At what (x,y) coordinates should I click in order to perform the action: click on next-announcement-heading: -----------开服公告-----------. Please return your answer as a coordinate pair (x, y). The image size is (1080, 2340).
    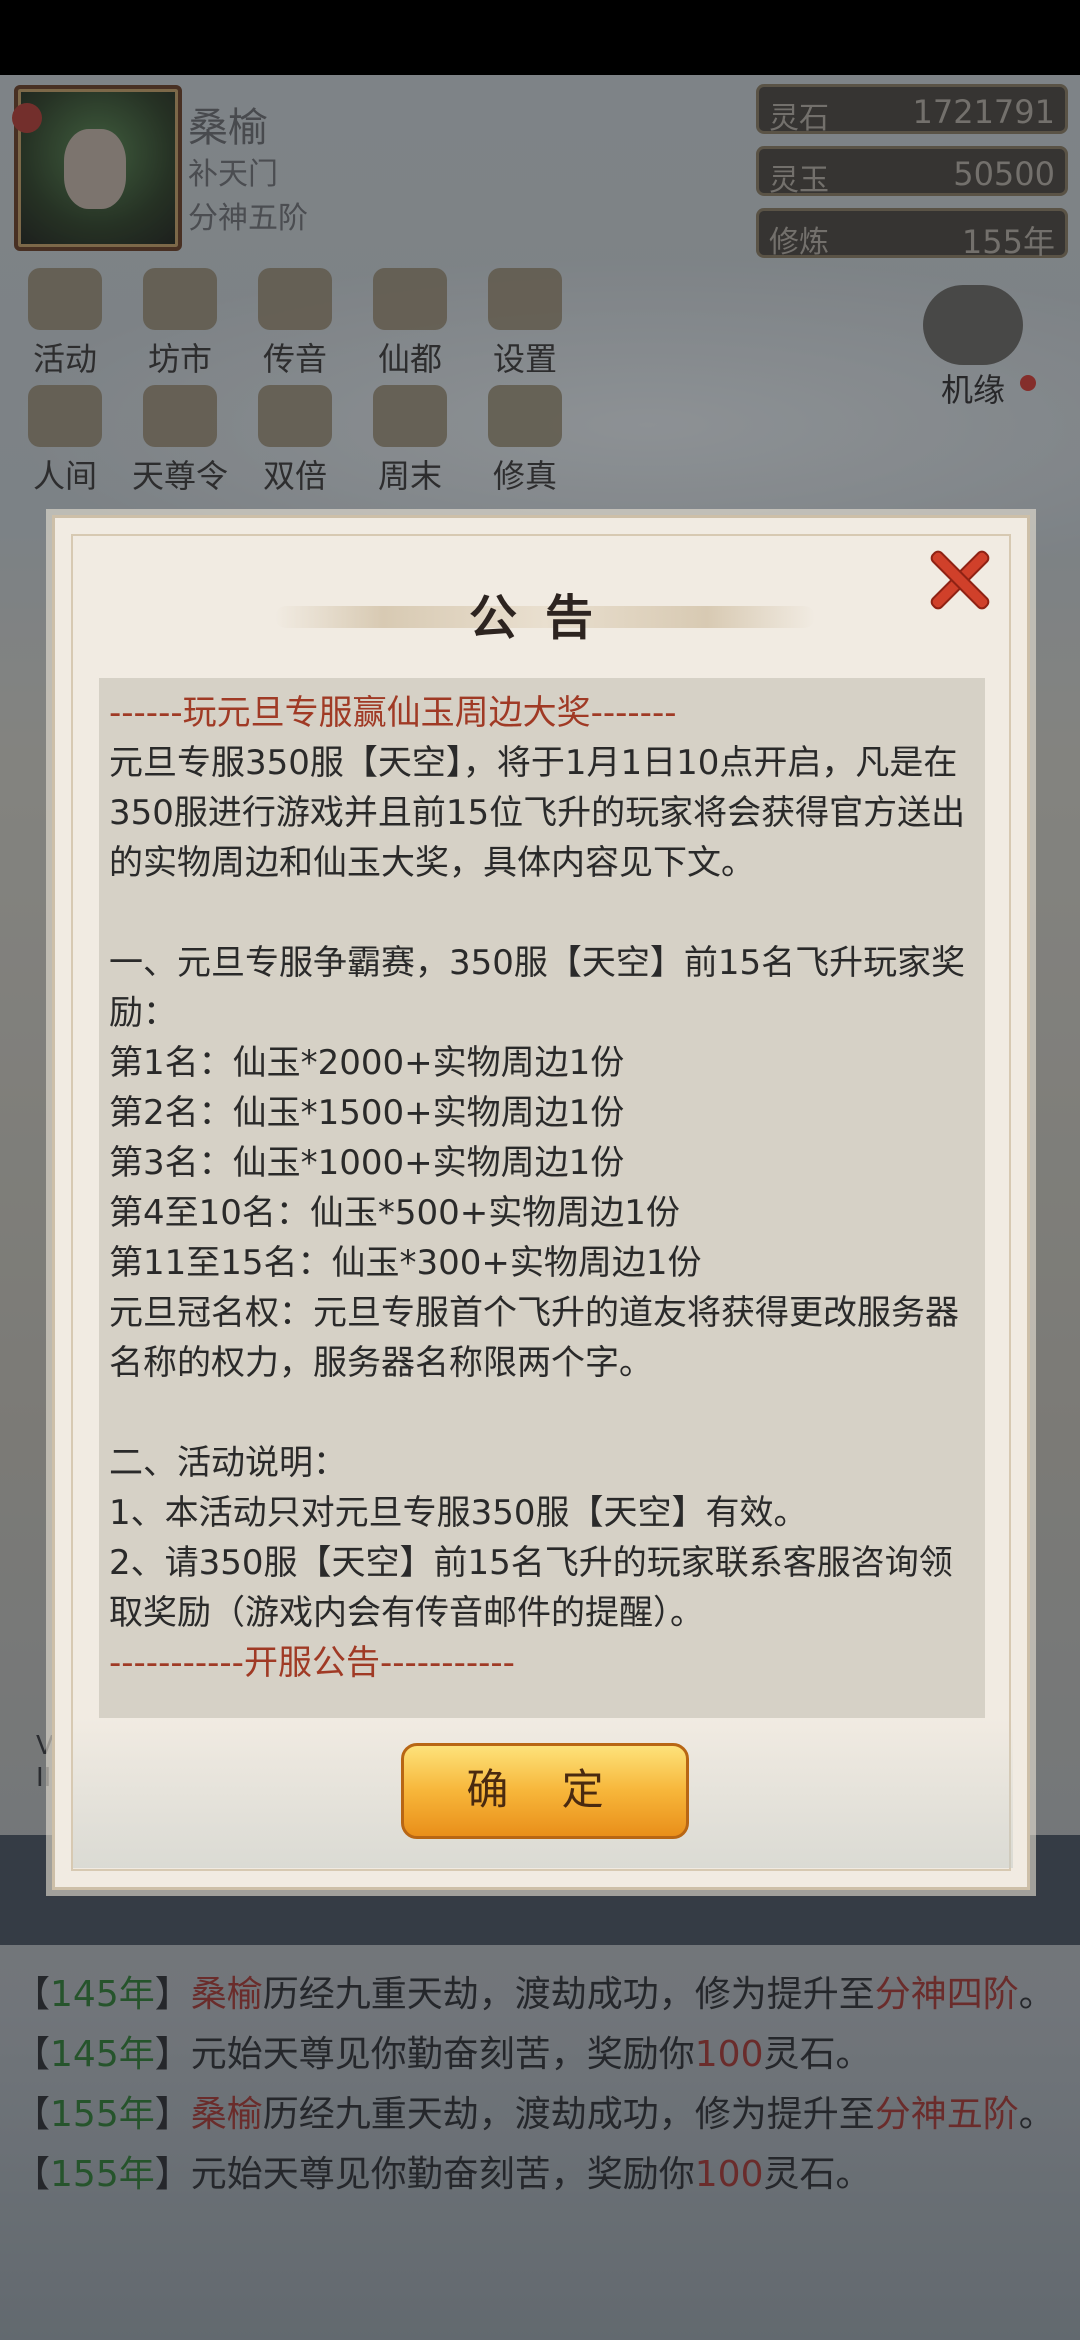
    Looking at the image, I should click on (312, 1663).